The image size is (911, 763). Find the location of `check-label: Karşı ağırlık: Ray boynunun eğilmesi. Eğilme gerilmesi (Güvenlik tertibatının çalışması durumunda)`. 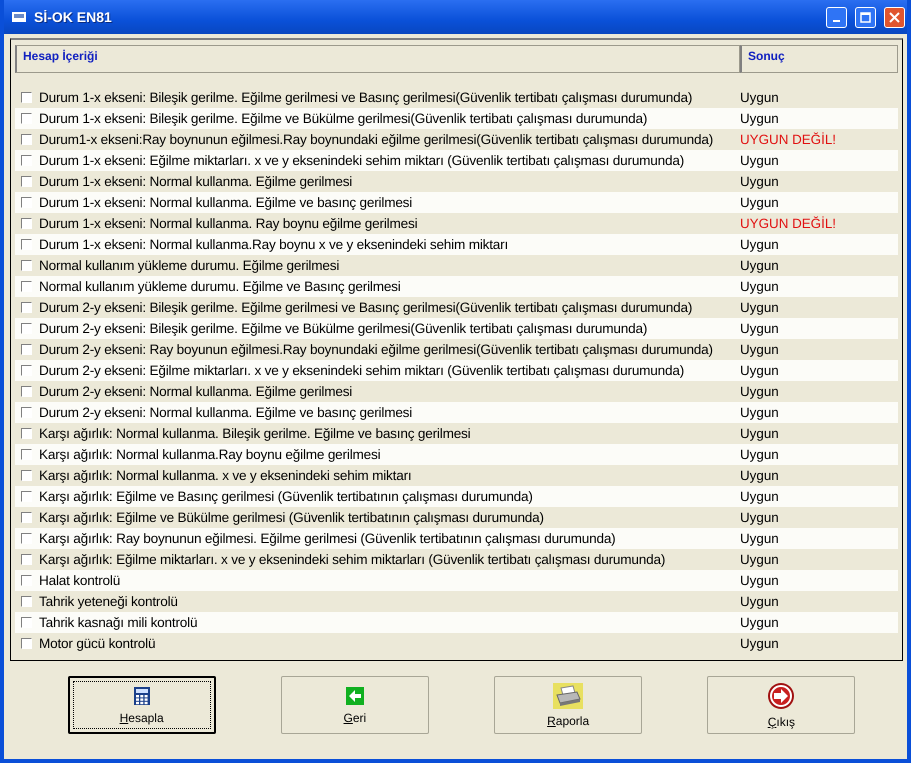

check-label: Karşı ağırlık: Ray boynunun eğilmesi. Eğilme gerilmesi (Güvenlik tertibatının çalışması durumunda) is located at coordinates (327, 538).